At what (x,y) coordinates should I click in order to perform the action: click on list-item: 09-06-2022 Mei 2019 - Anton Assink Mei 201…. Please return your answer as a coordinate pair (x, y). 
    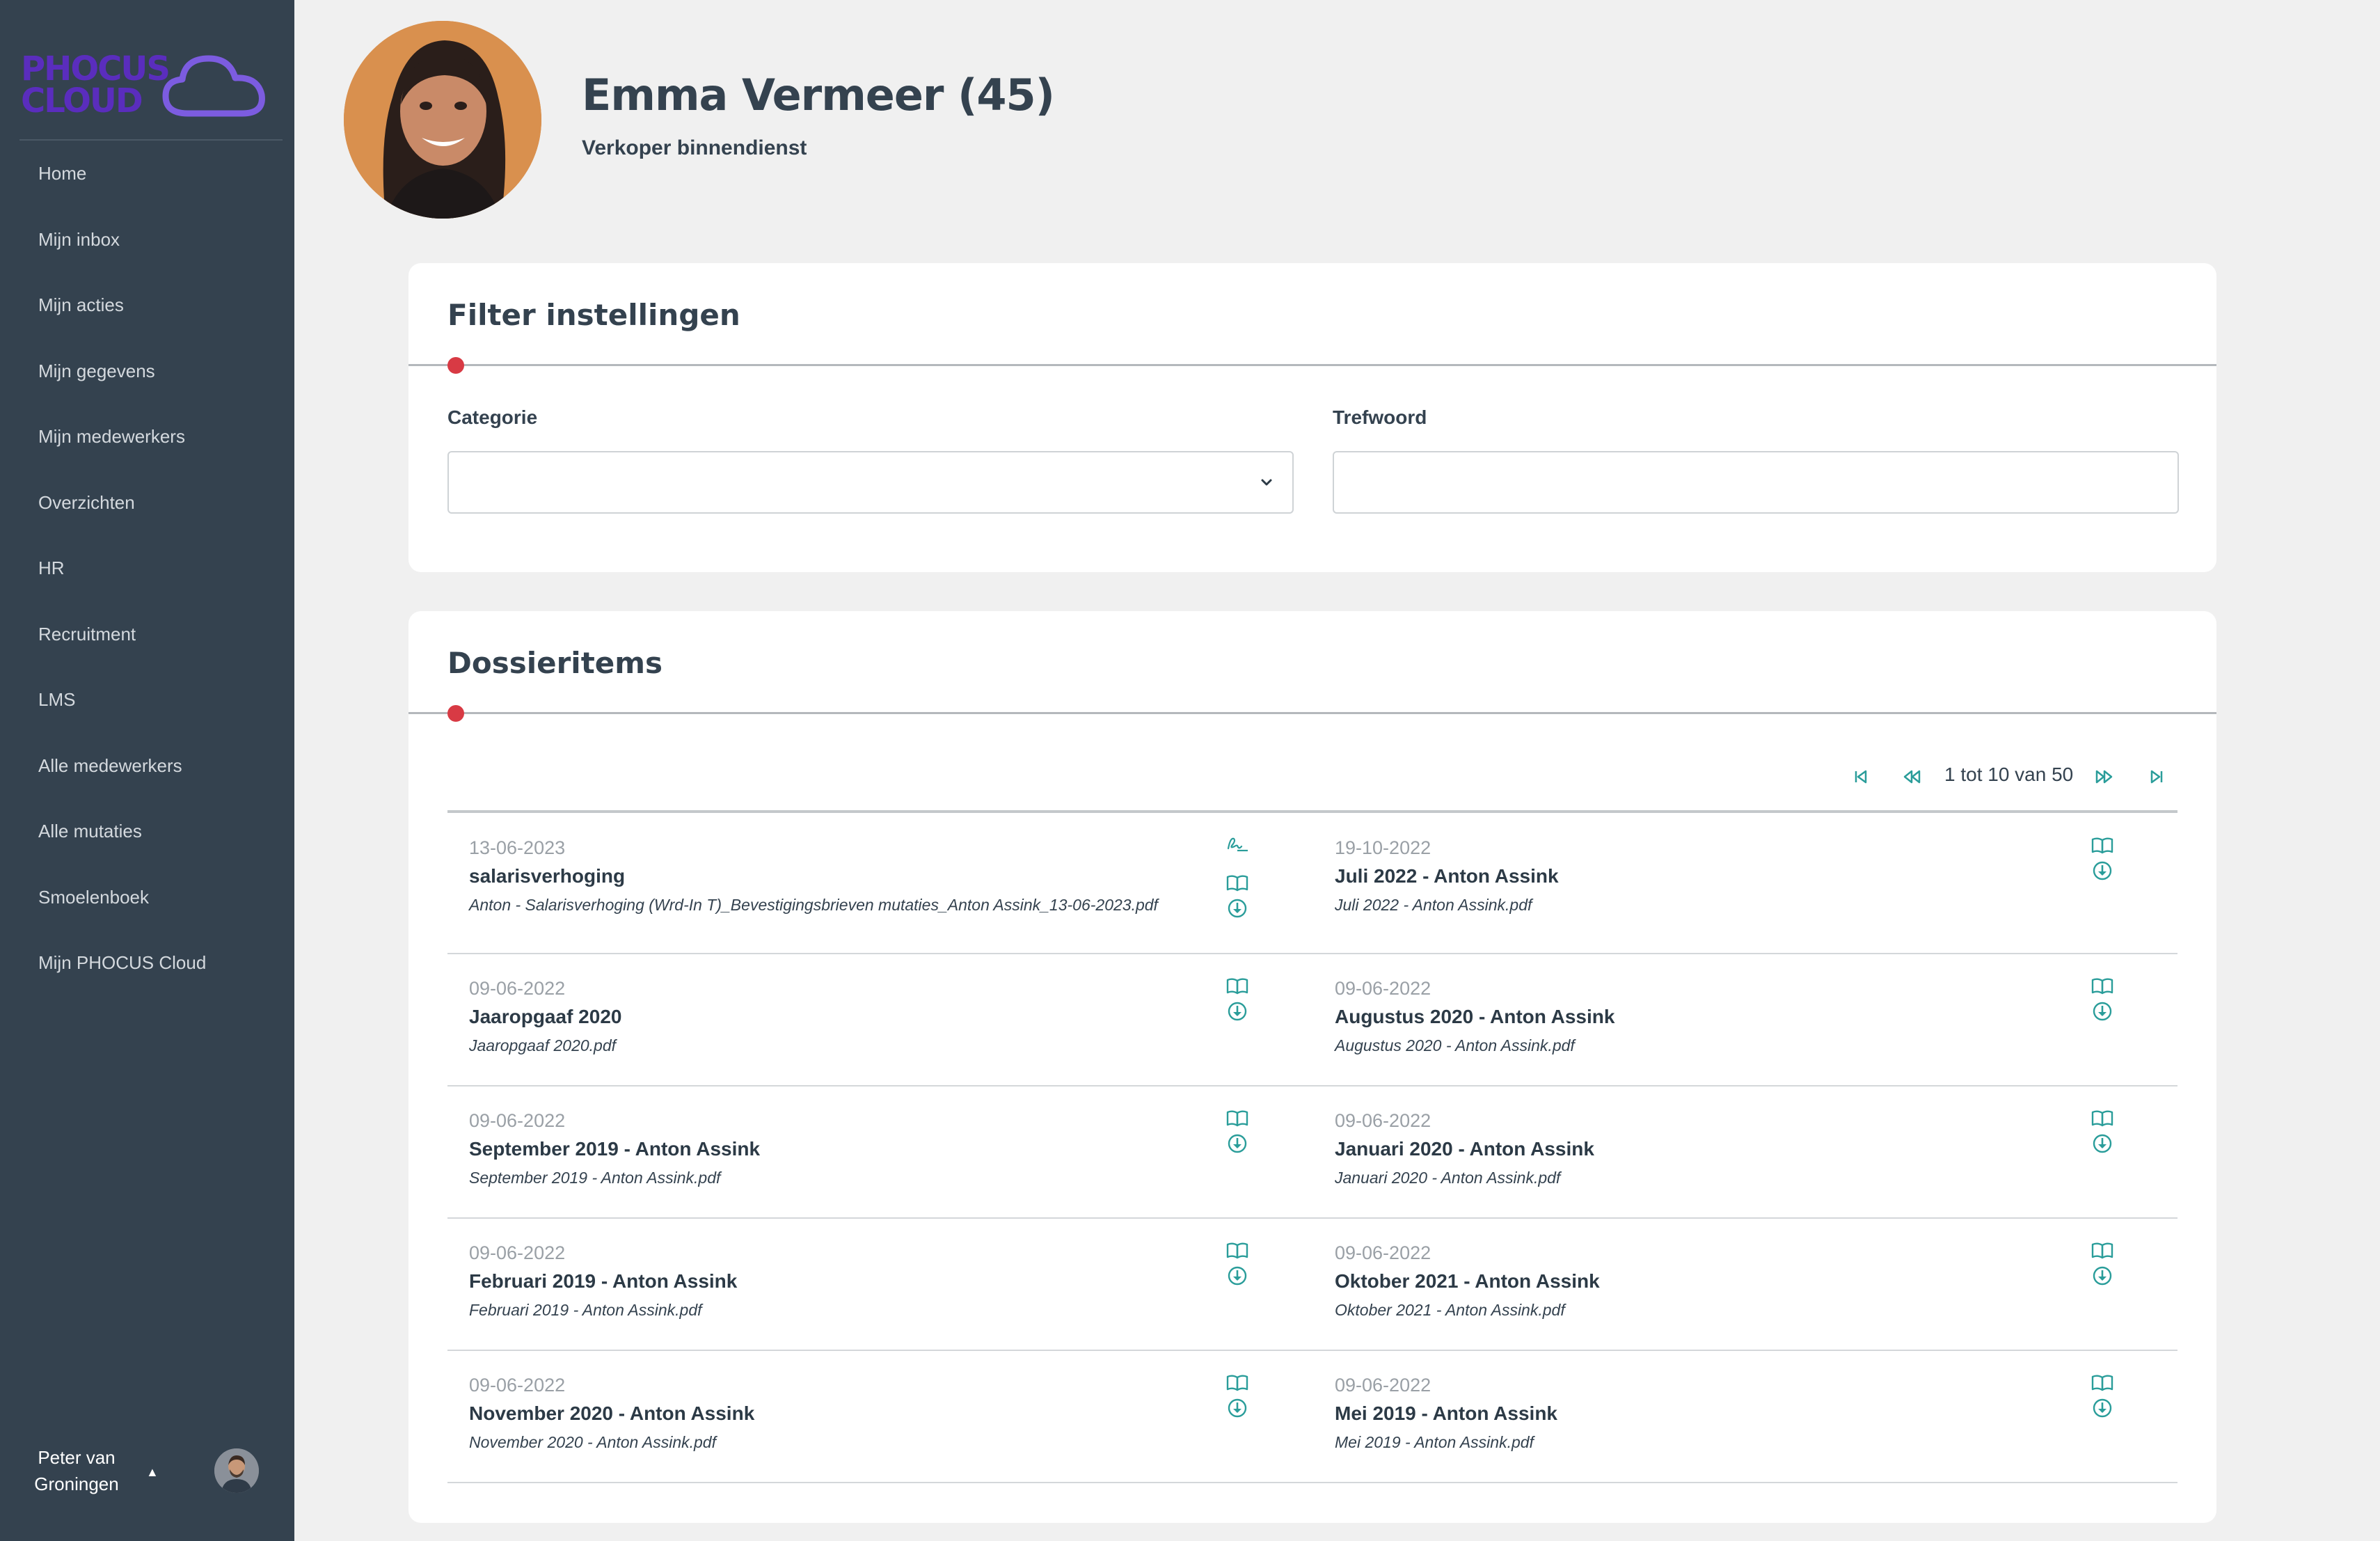
    Looking at the image, I should click on (1735, 1427).